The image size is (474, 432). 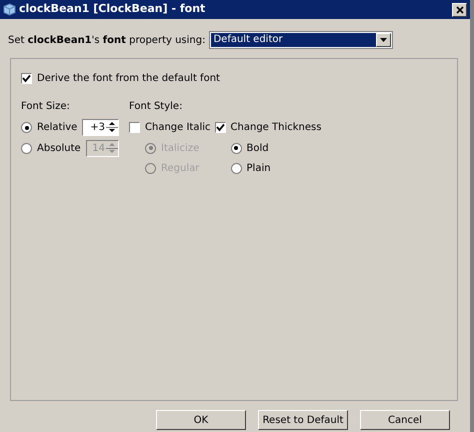 What do you see at coordinates (59, 149) in the screenshot?
I see `radio-label: Absolute` at bounding box center [59, 149].